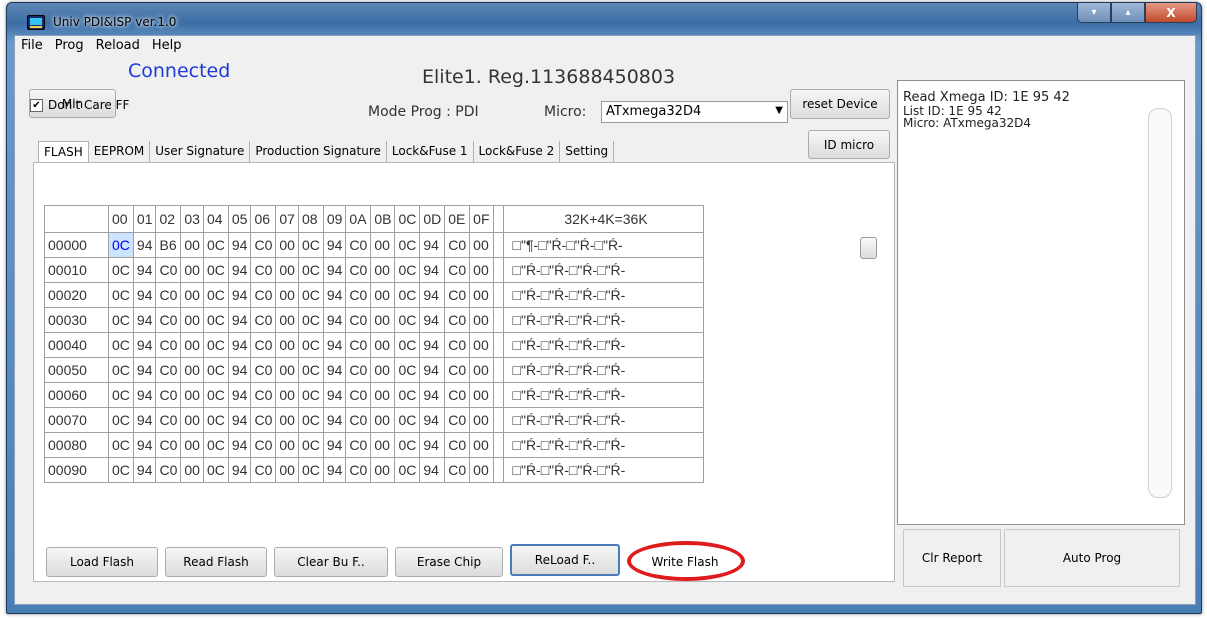 The image size is (1207, 619). I want to click on grid-scroll-thumb, so click(868, 248).